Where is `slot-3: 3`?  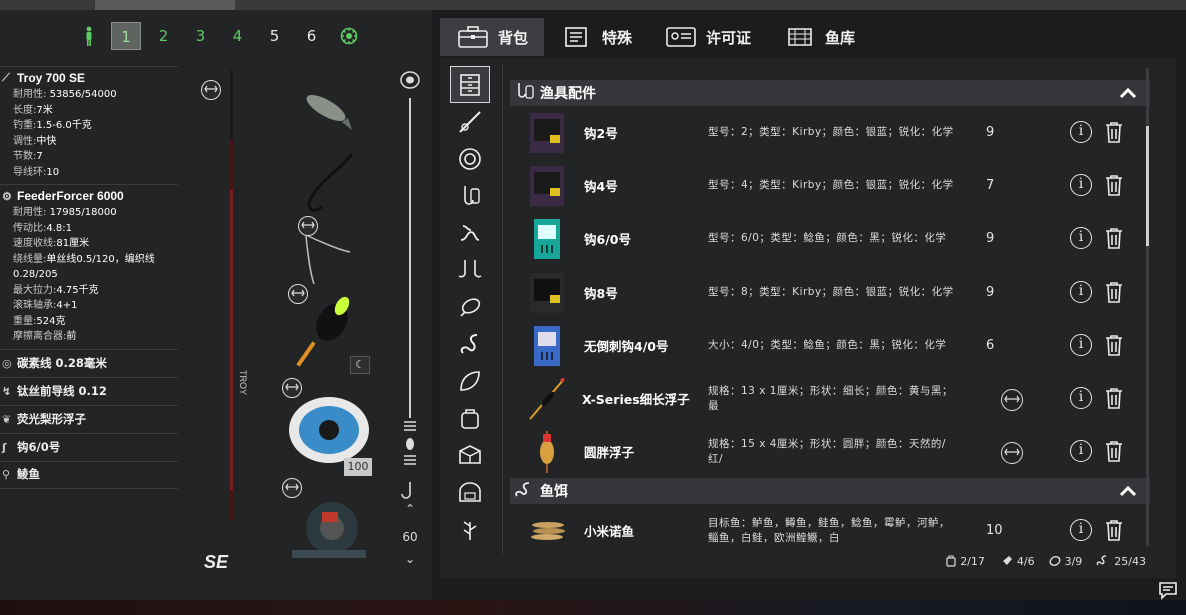
slot-3: 3 is located at coordinates (200, 36).